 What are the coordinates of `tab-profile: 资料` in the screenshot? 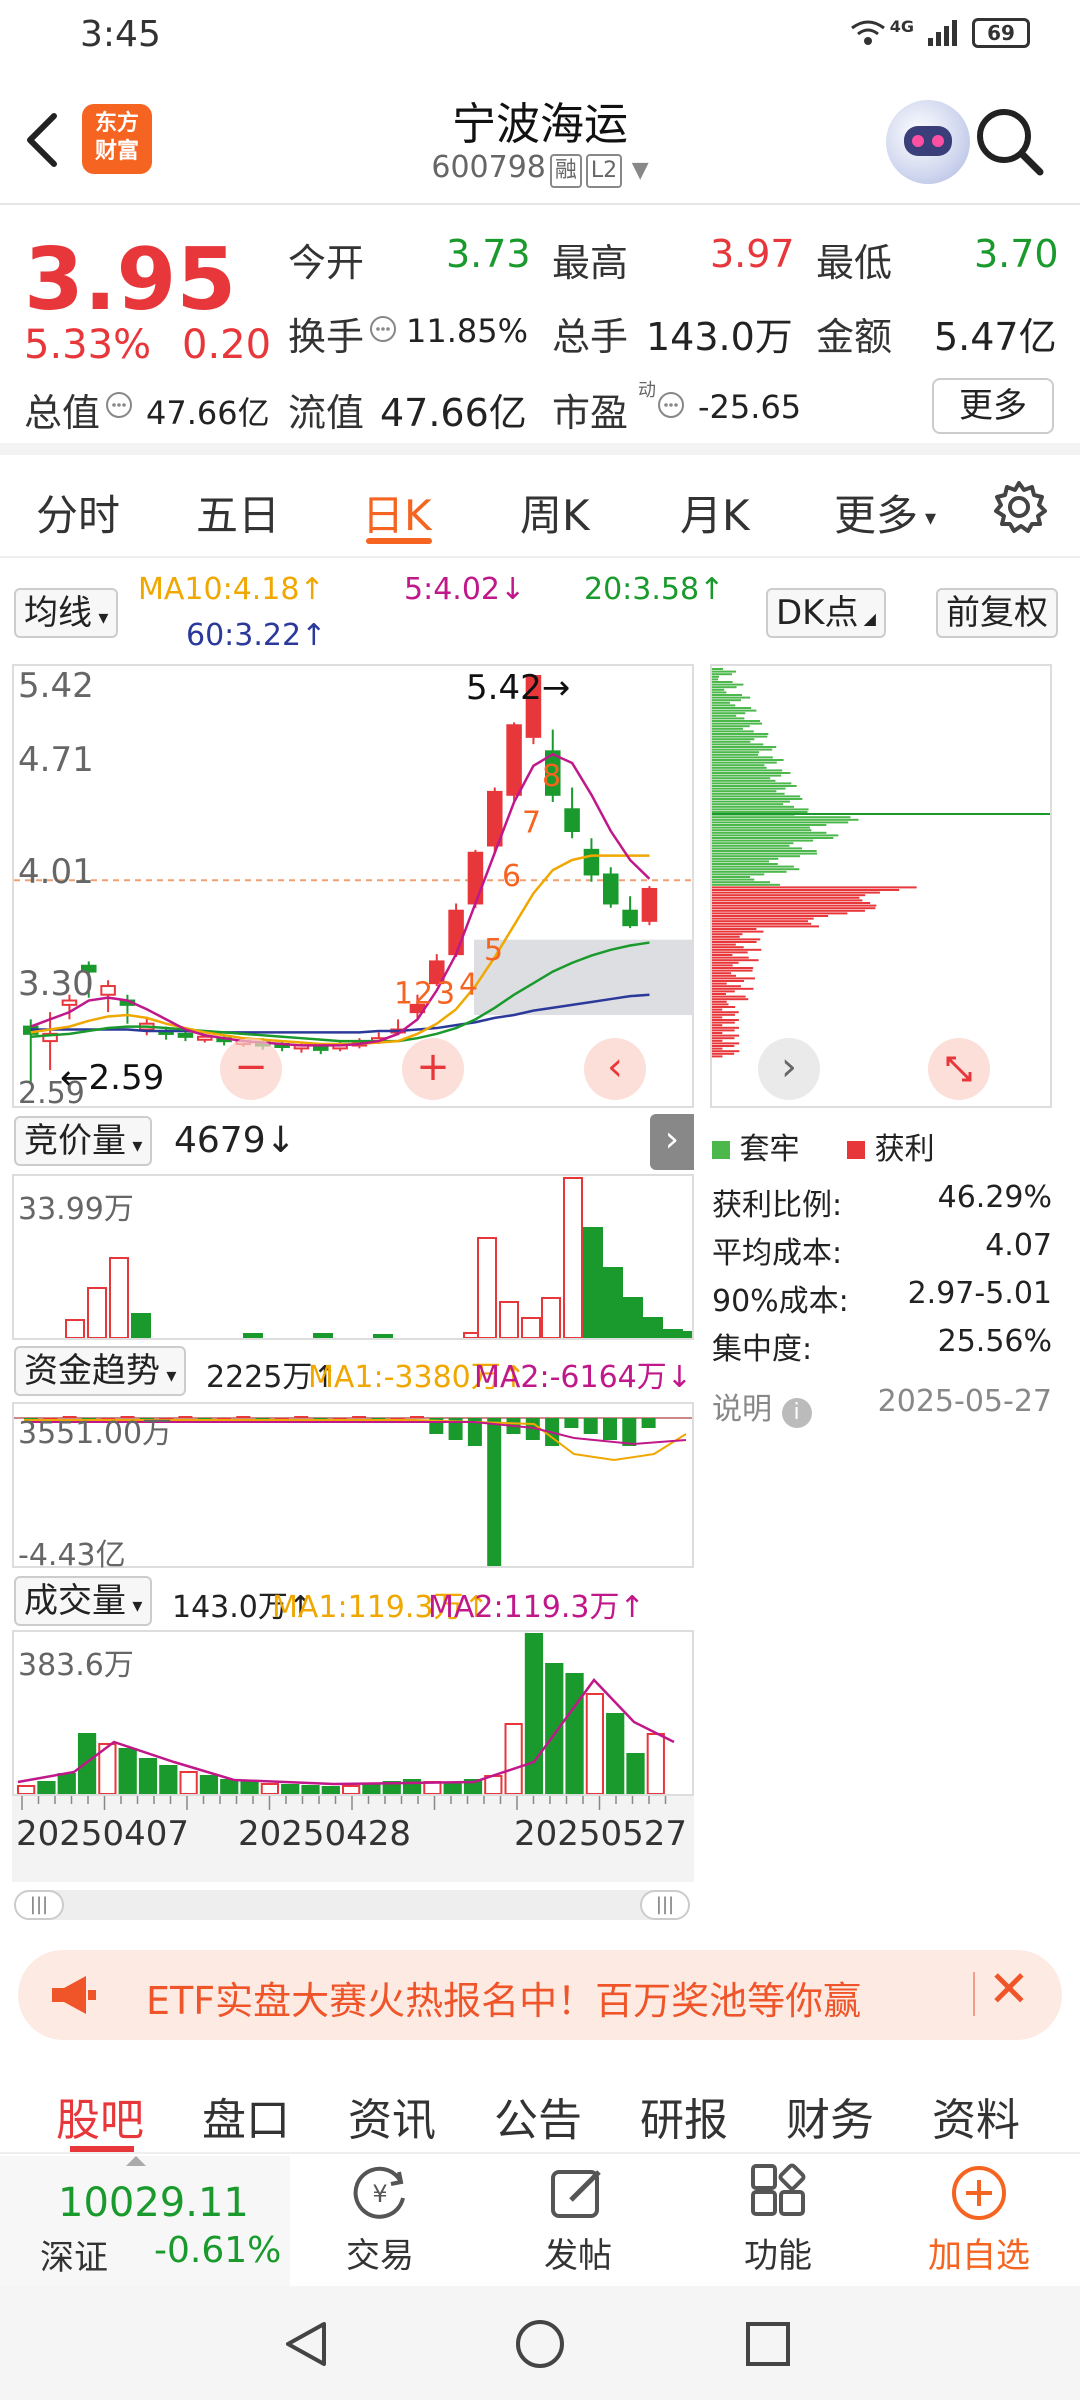 It's located at (976, 2116).